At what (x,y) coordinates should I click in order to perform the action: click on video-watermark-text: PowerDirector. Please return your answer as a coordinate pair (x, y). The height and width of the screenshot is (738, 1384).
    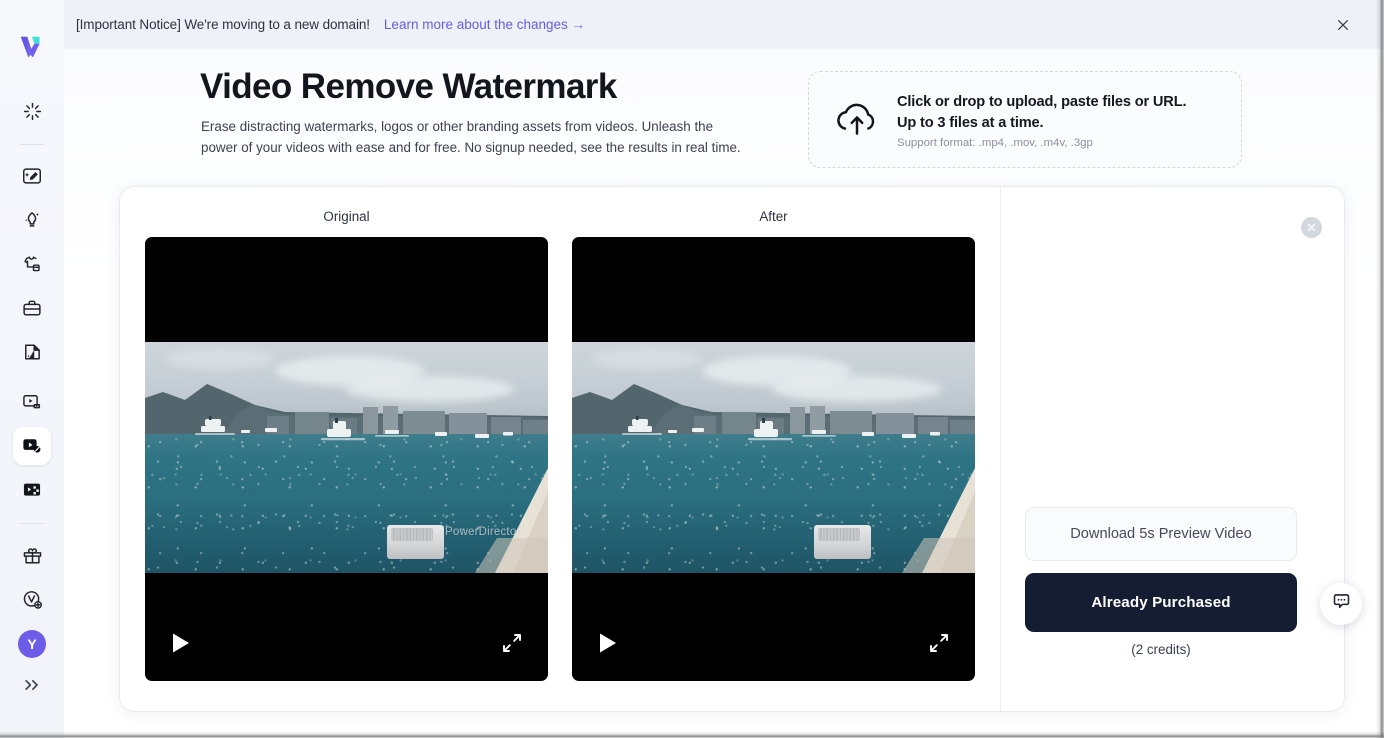
    Looking at the image, I should click on (483, 532).